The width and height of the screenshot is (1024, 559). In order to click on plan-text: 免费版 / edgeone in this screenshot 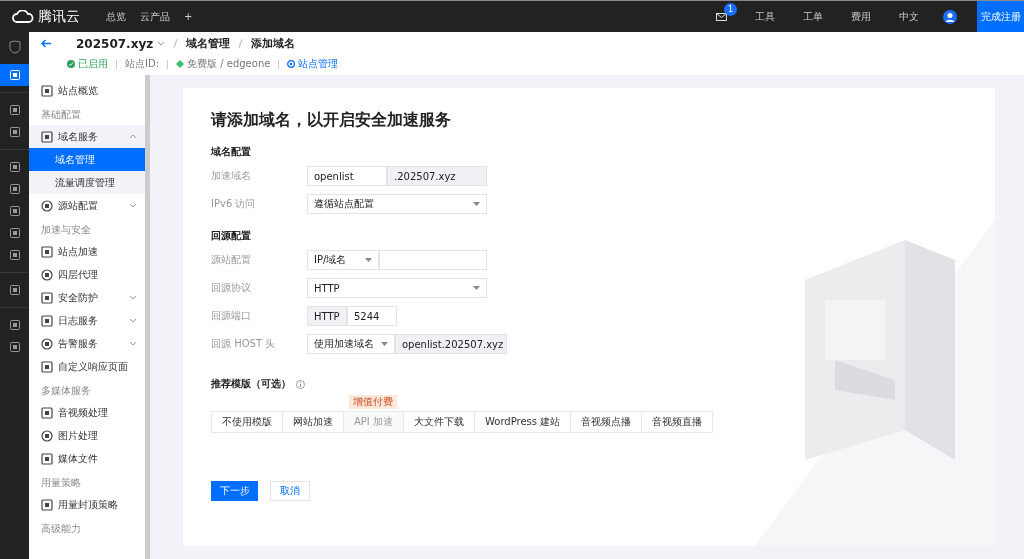, I will do `click(229, 64)`.